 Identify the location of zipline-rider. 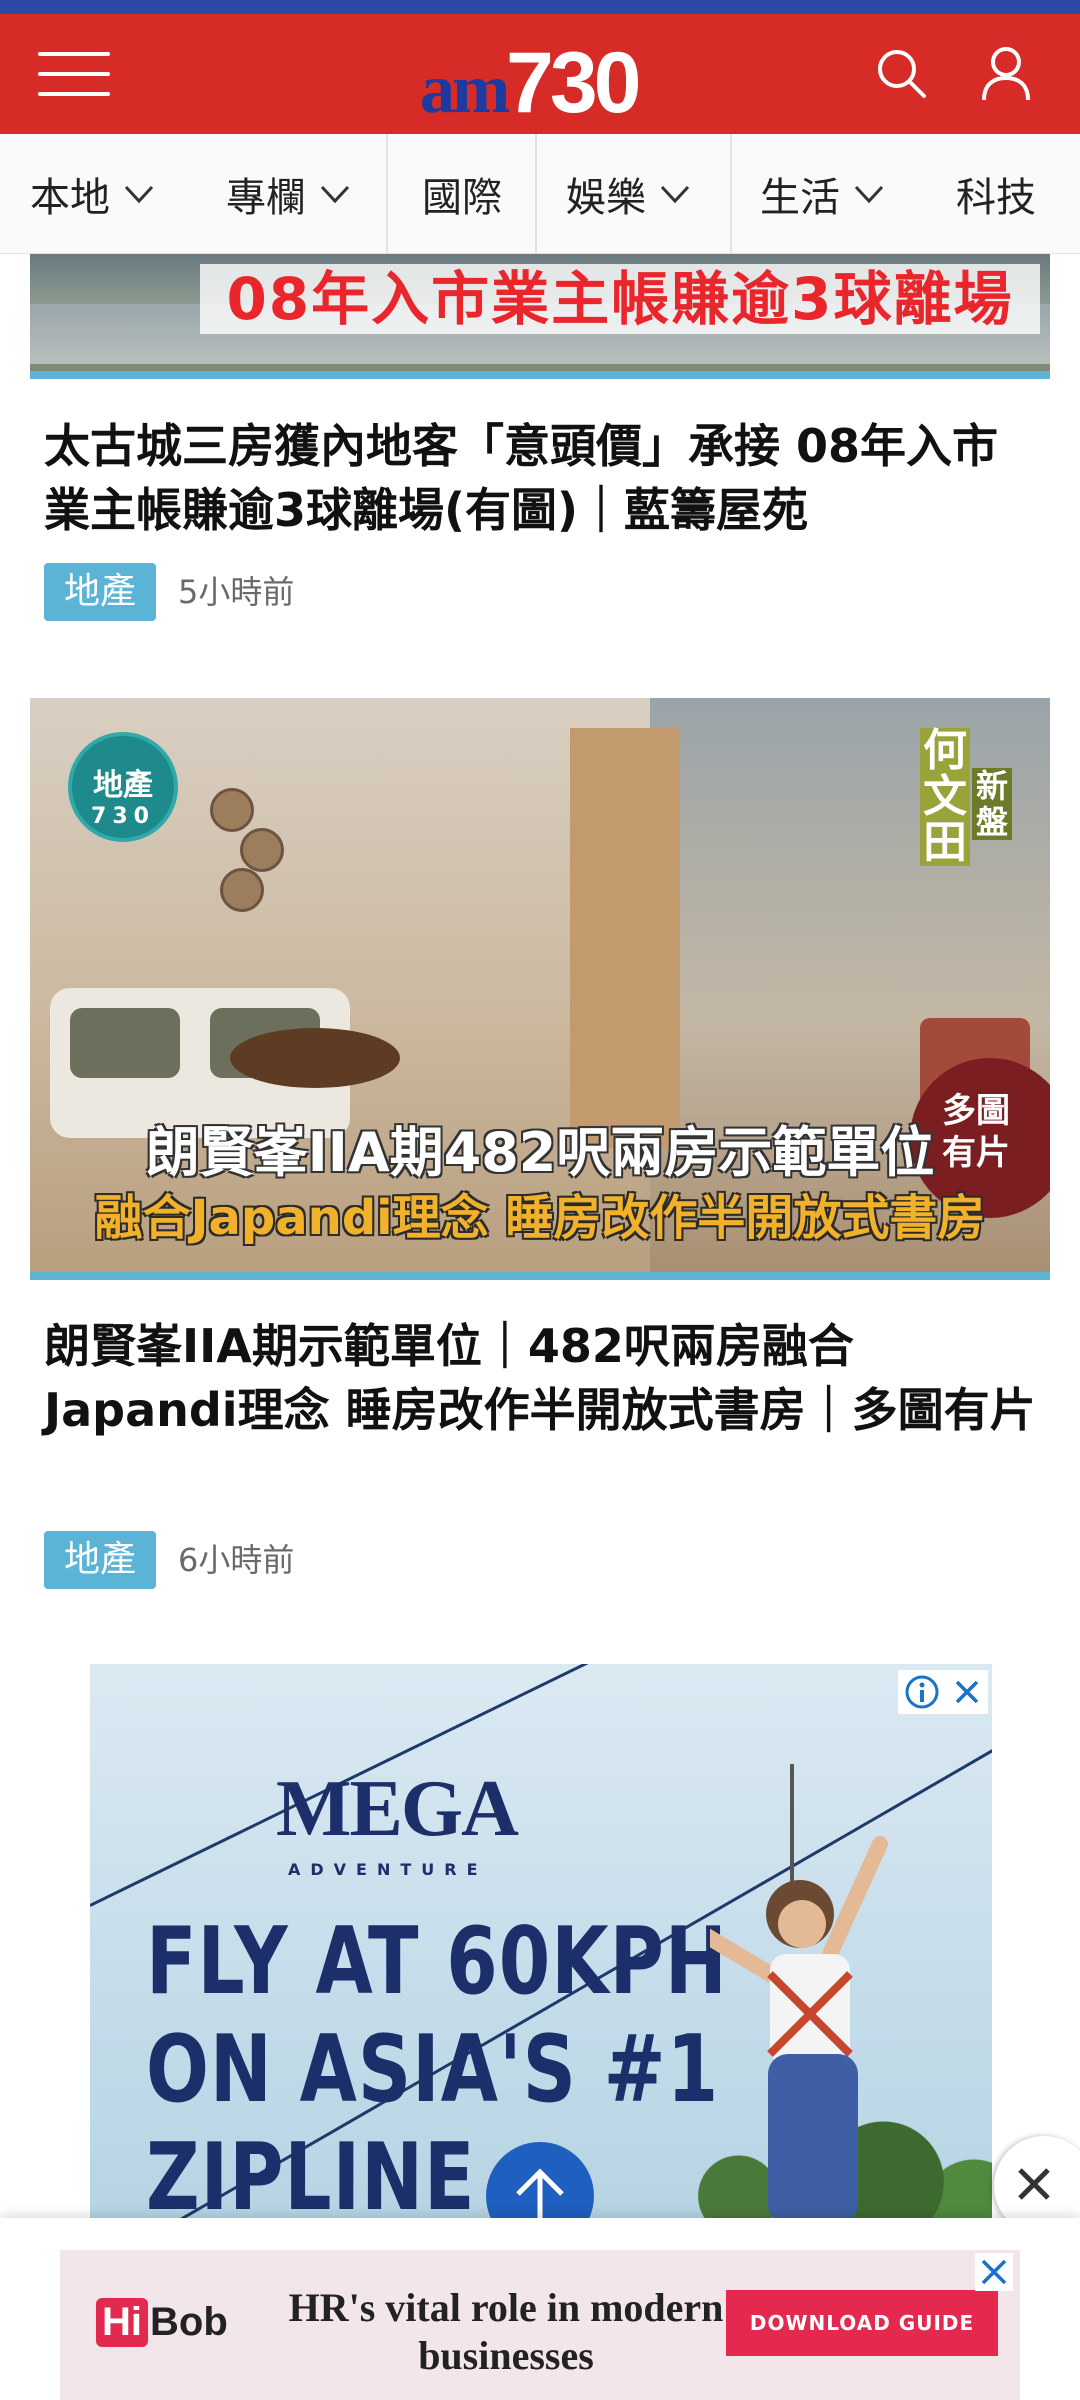
(799, 1994).